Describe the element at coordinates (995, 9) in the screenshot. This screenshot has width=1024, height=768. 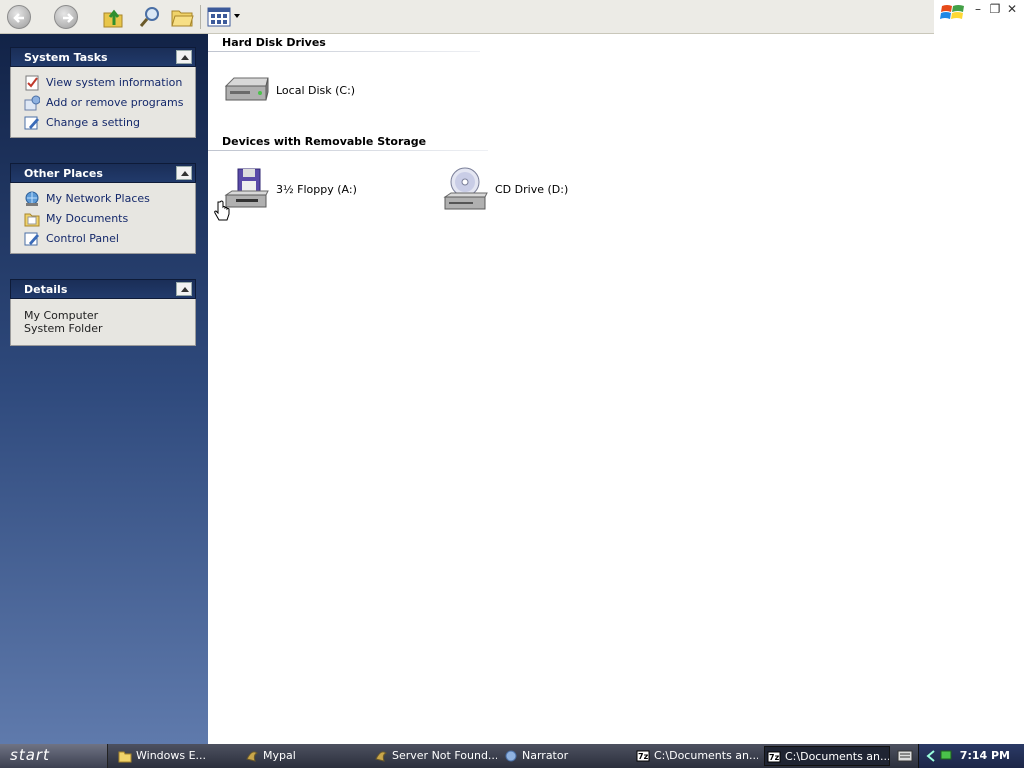
I see `restore-button: ❐` at that location.